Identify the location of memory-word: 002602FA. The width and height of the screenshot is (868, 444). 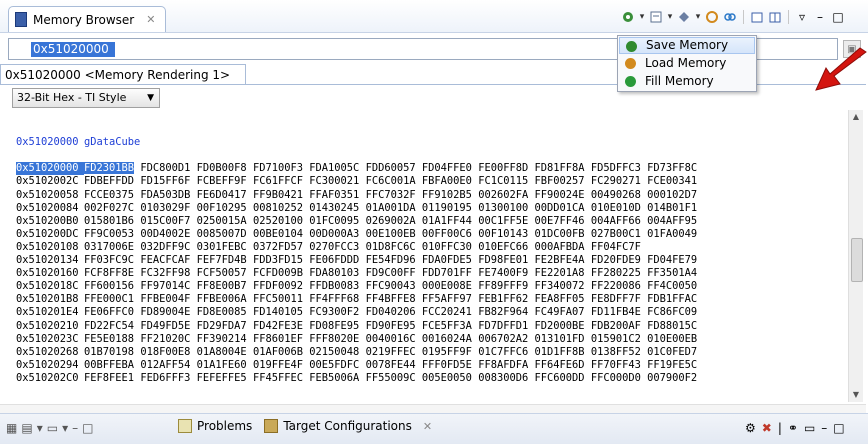
(503, 195).